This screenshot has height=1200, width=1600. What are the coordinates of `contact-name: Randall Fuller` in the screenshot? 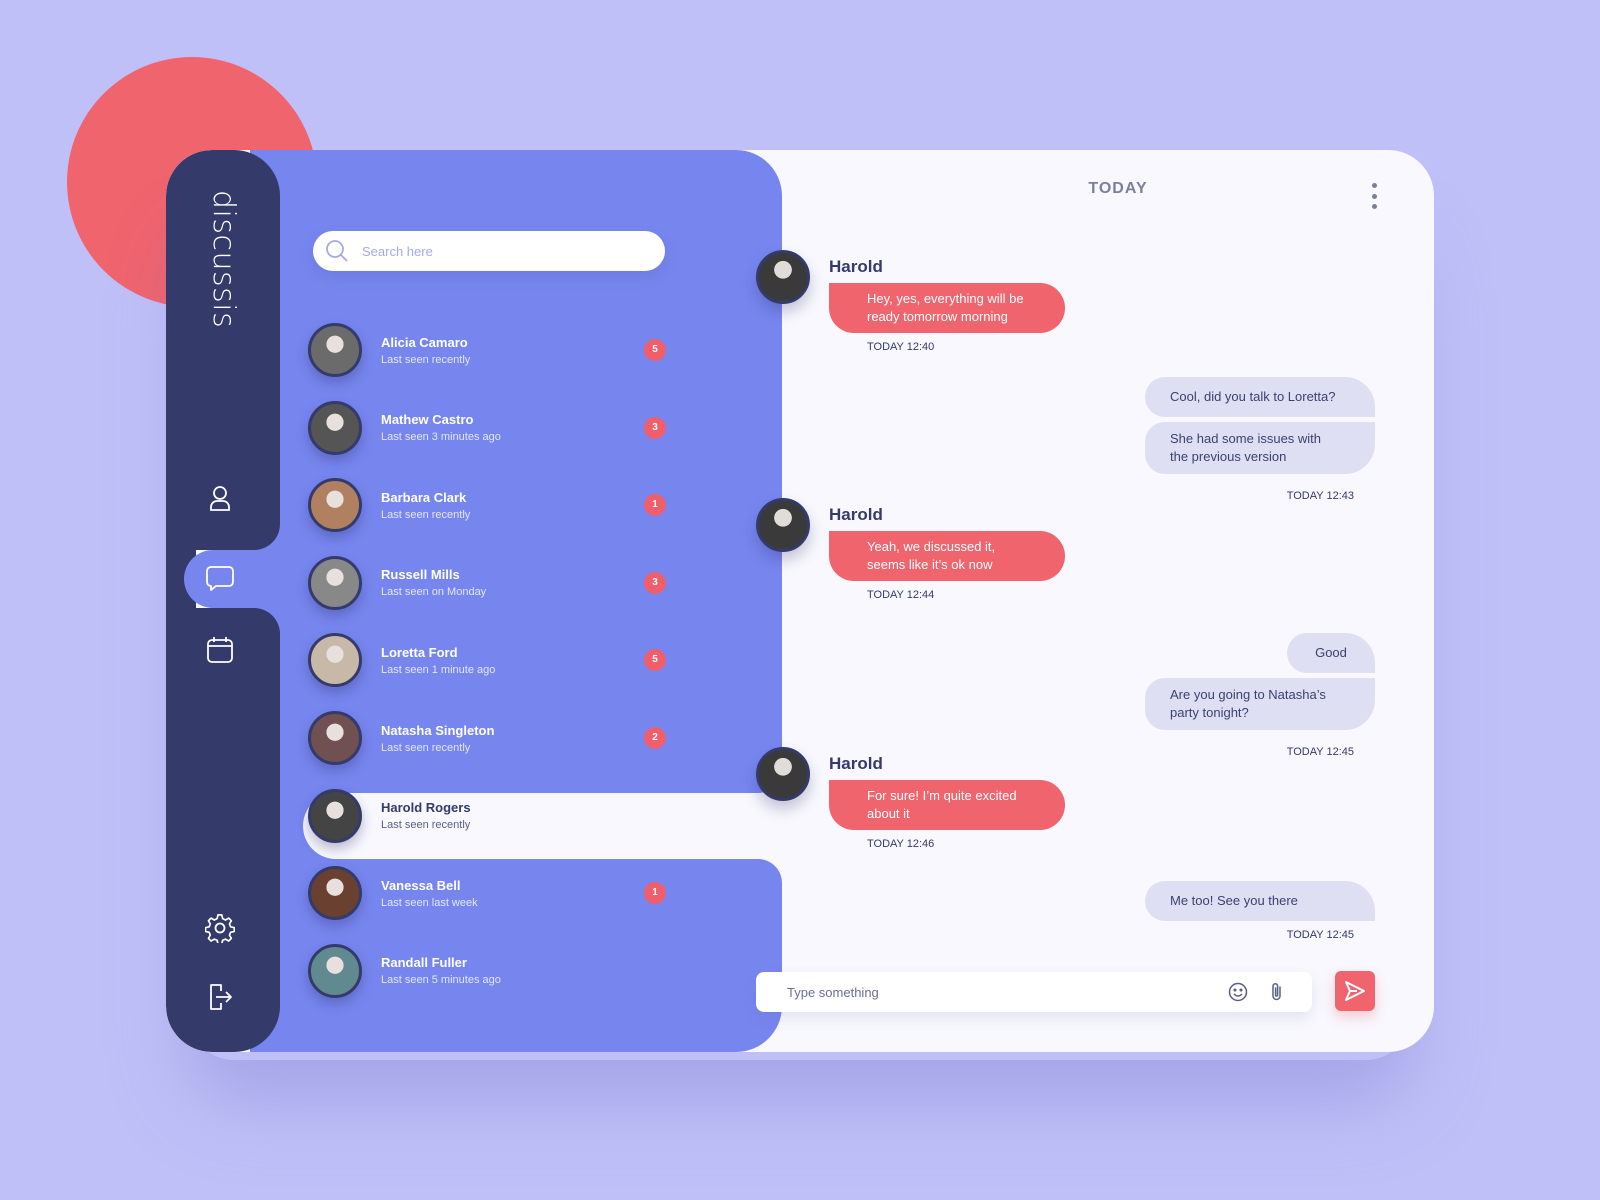 It's located at (424, 963).